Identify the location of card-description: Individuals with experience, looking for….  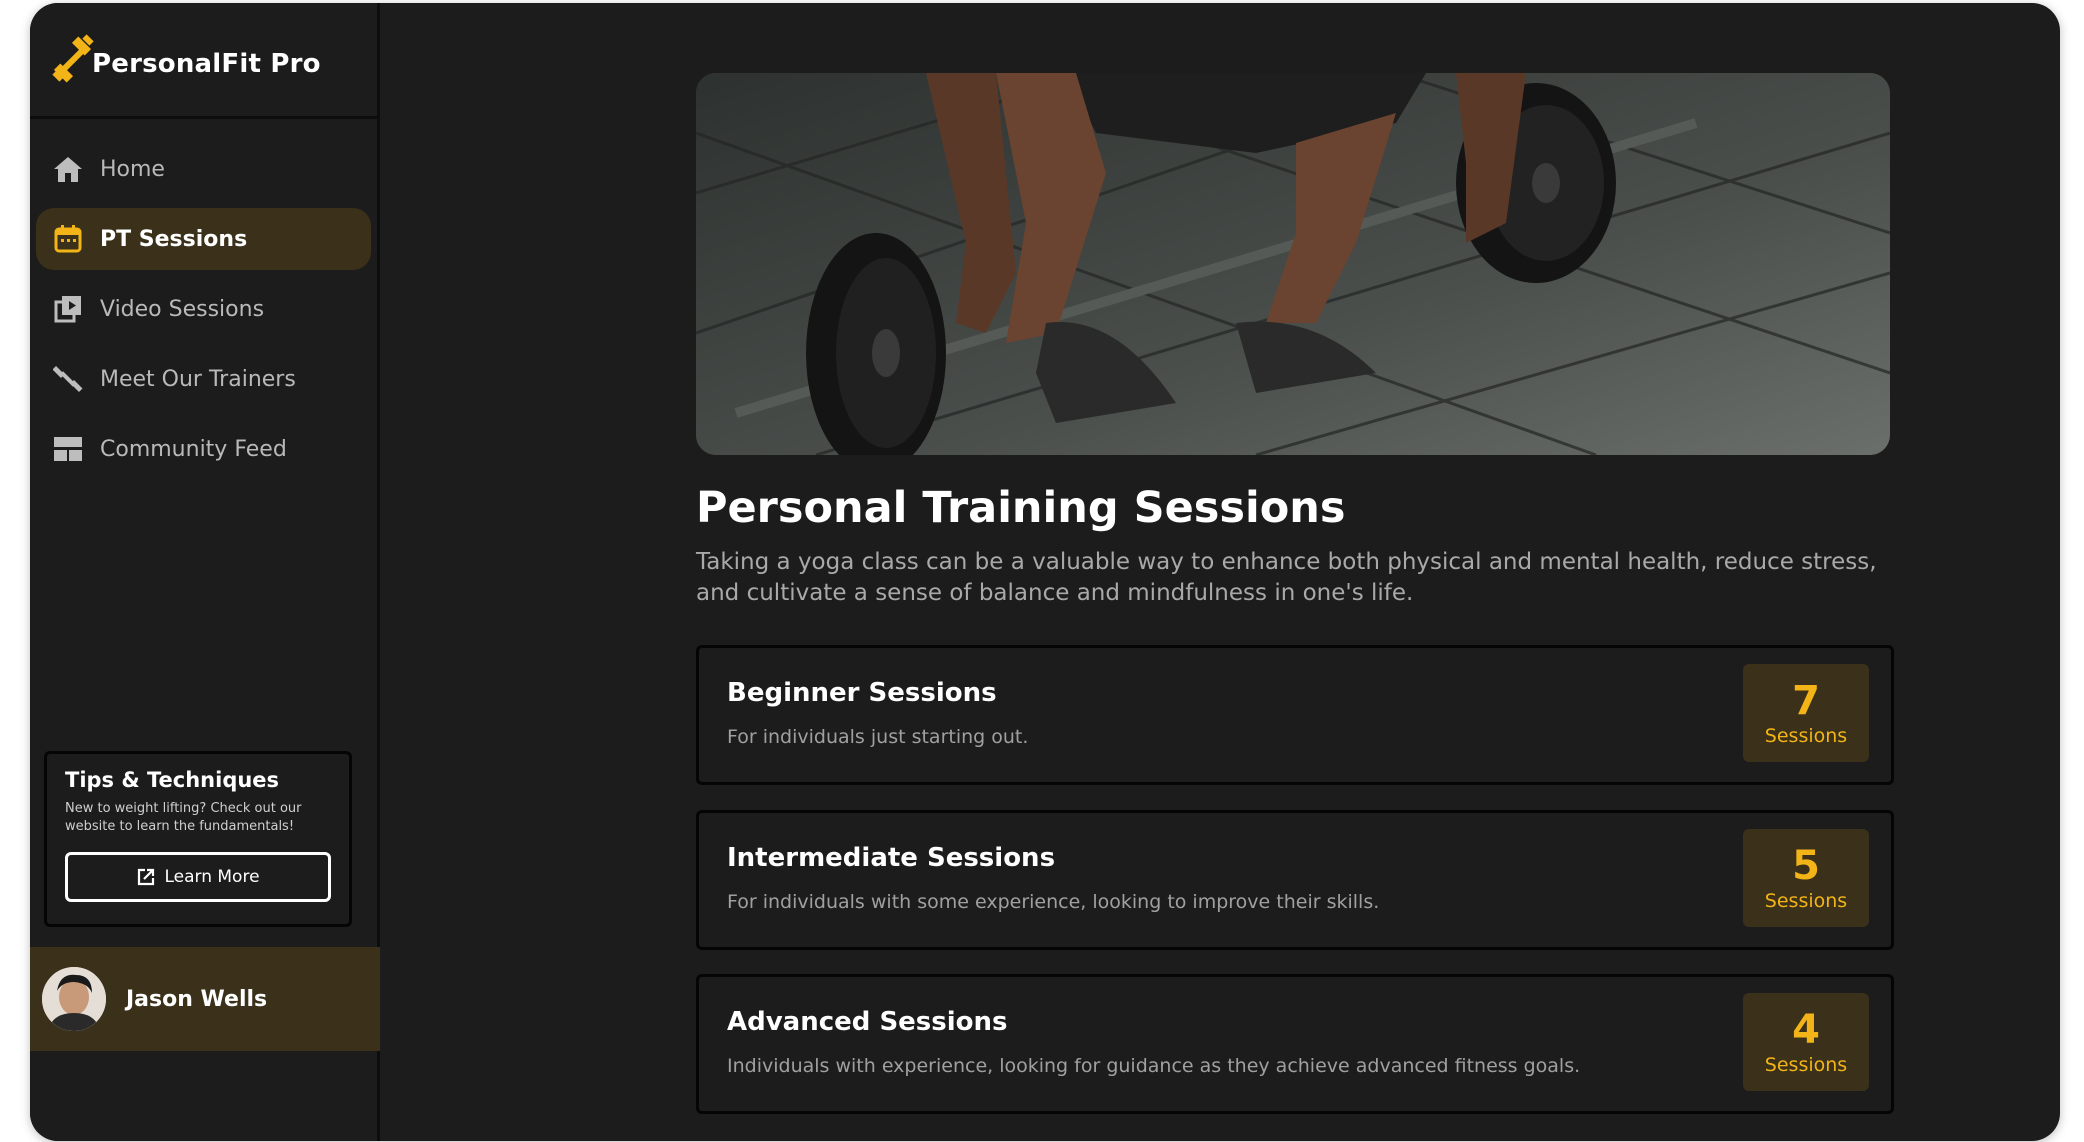
(1154, 1066).